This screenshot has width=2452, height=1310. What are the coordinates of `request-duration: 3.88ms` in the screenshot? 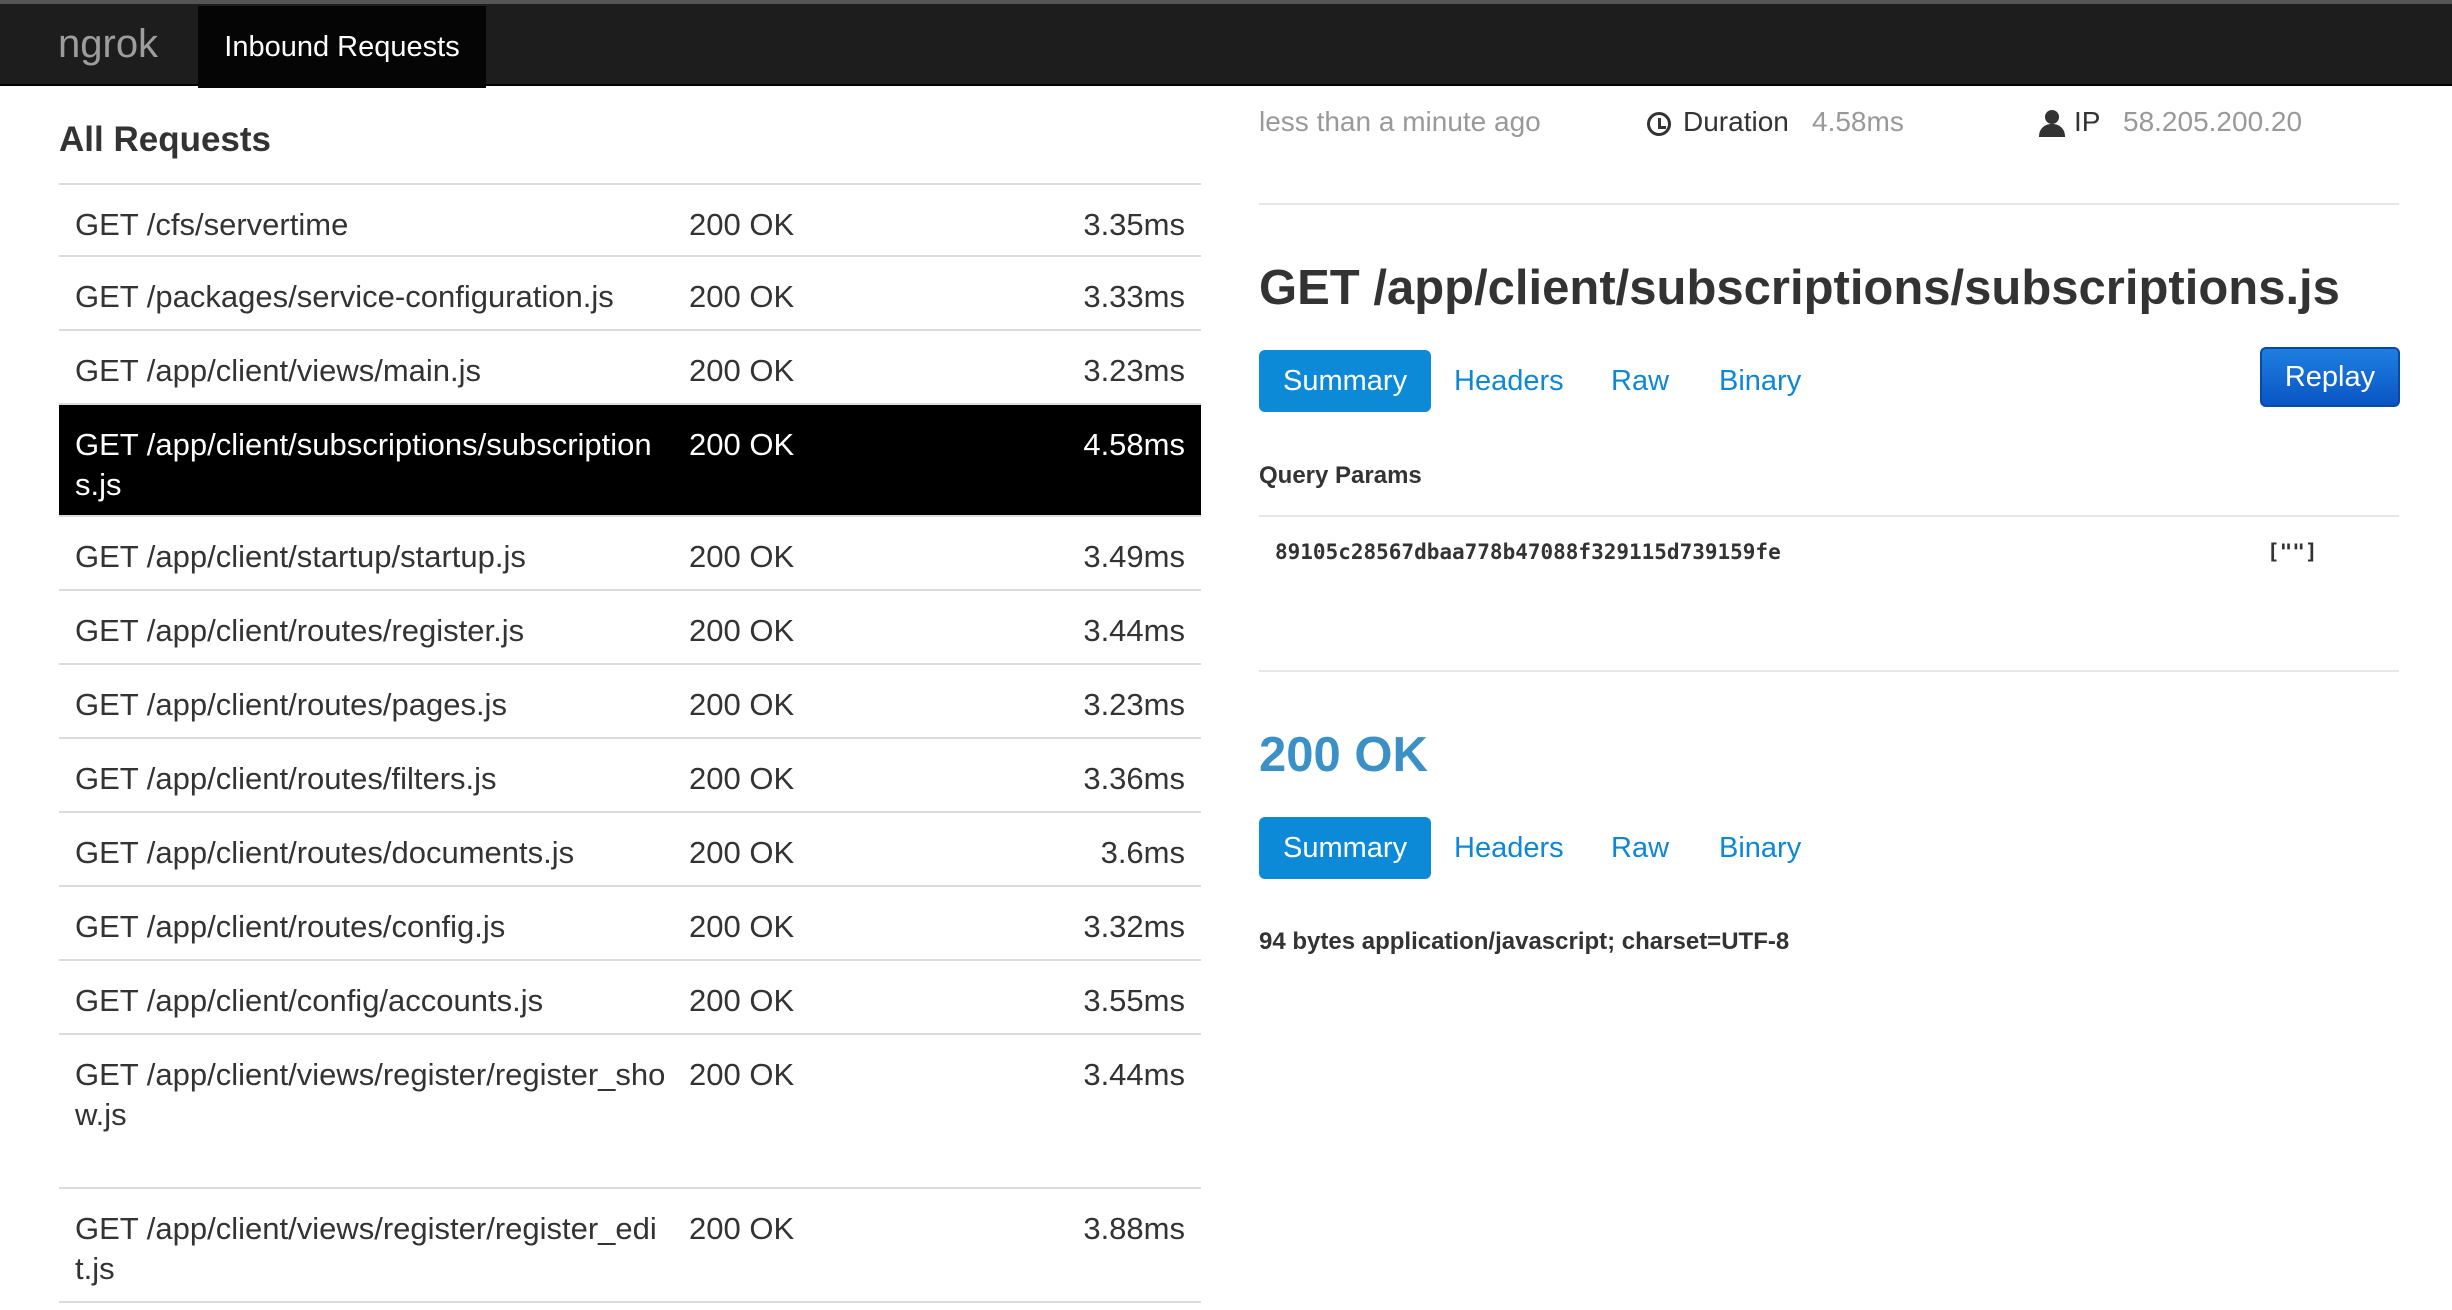 It's located at (1134, 1228).